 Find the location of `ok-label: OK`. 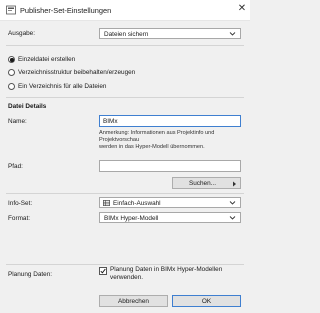

ok-label: OK is located at coordinates (206, 301).